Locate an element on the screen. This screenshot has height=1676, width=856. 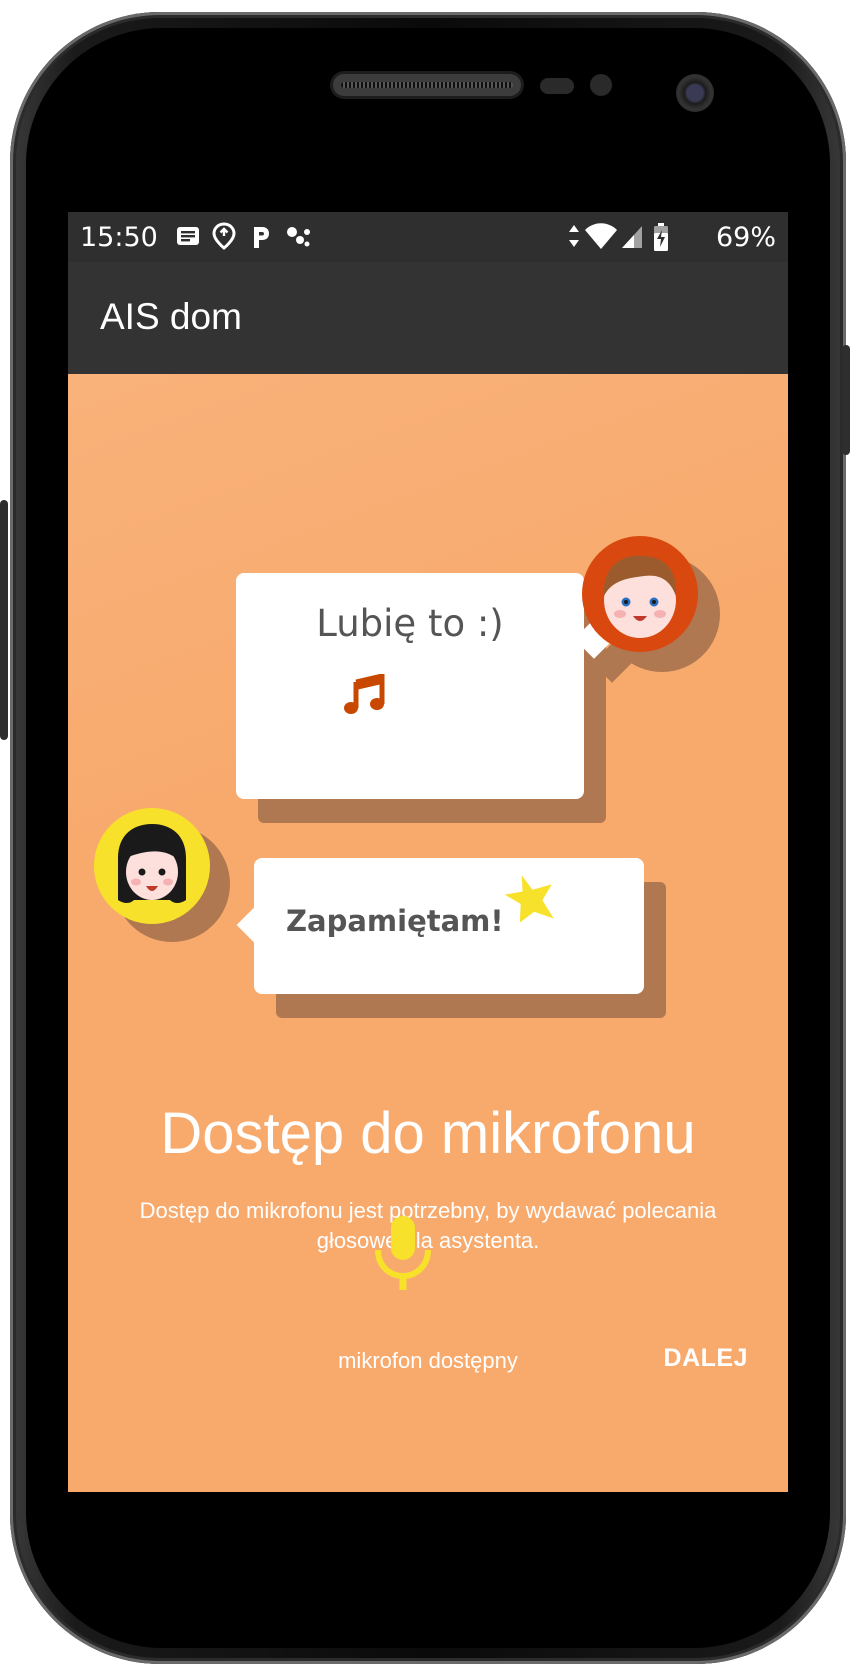
boy-avatar-icon is located at coordinates (640, 594).